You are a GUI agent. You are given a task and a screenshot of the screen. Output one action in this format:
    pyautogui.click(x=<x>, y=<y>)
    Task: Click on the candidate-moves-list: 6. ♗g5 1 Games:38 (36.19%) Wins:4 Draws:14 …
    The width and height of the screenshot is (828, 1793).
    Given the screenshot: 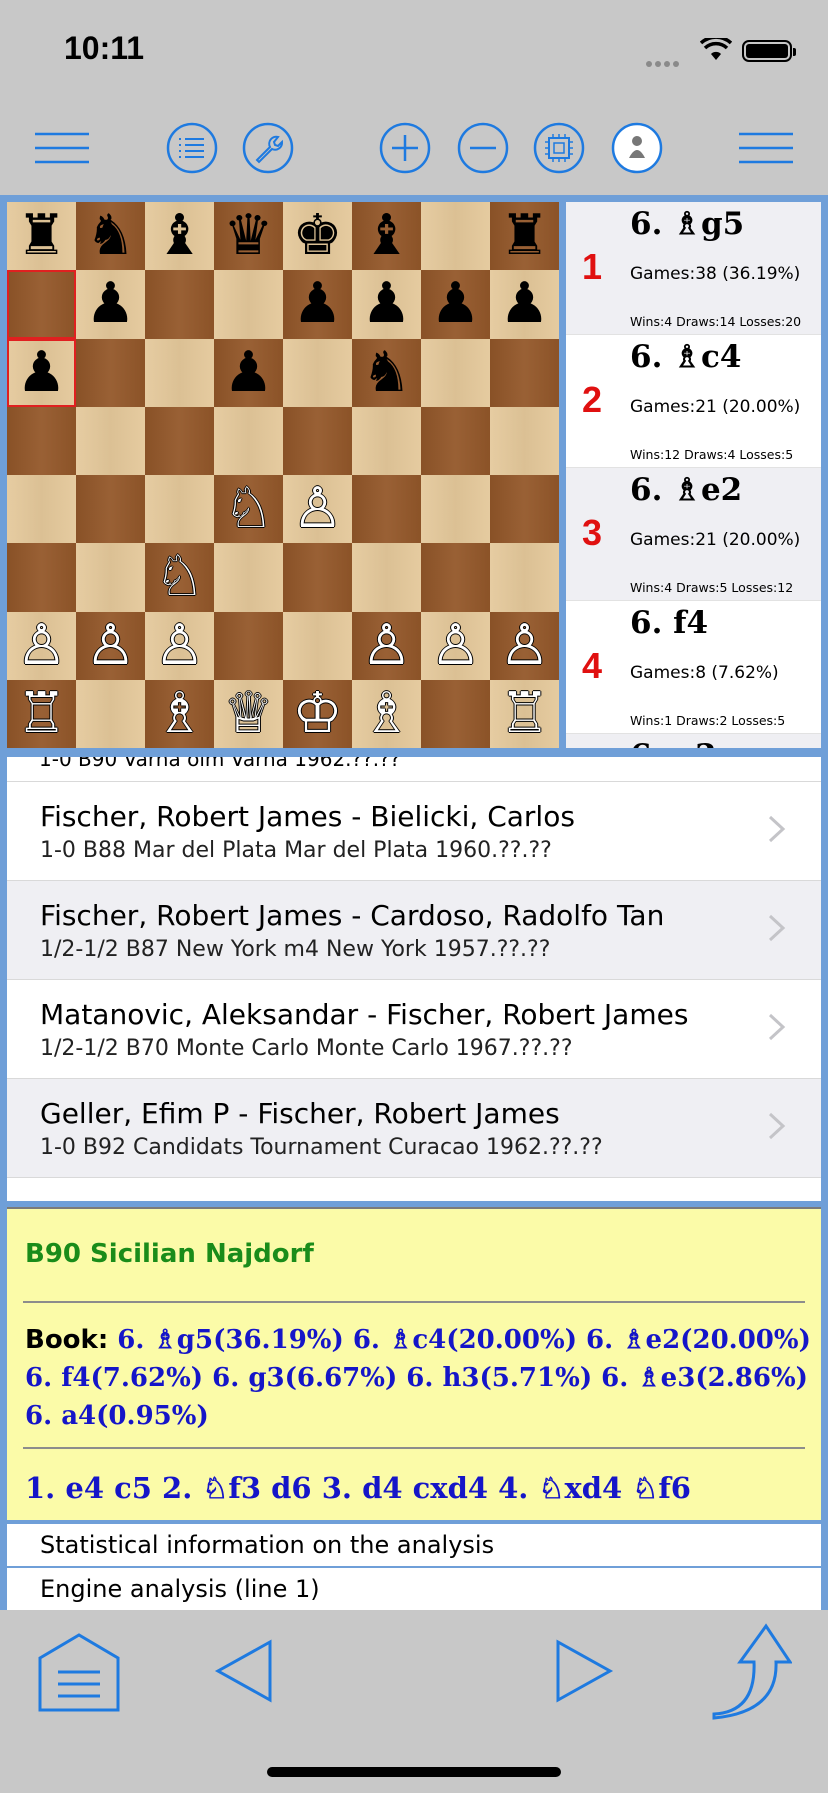 What is the action you would take?
    pyautogui.click(x=693, y=475)
    